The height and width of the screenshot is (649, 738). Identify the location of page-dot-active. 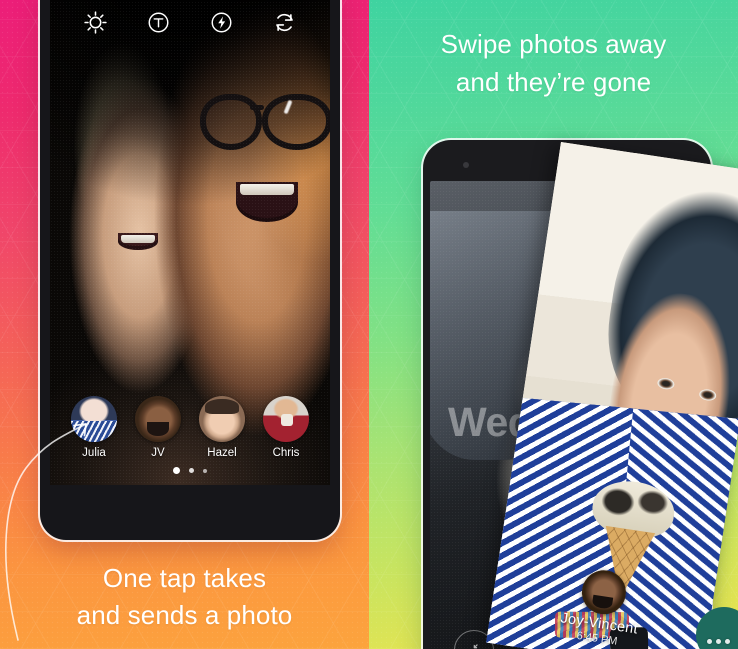
(176, 470).